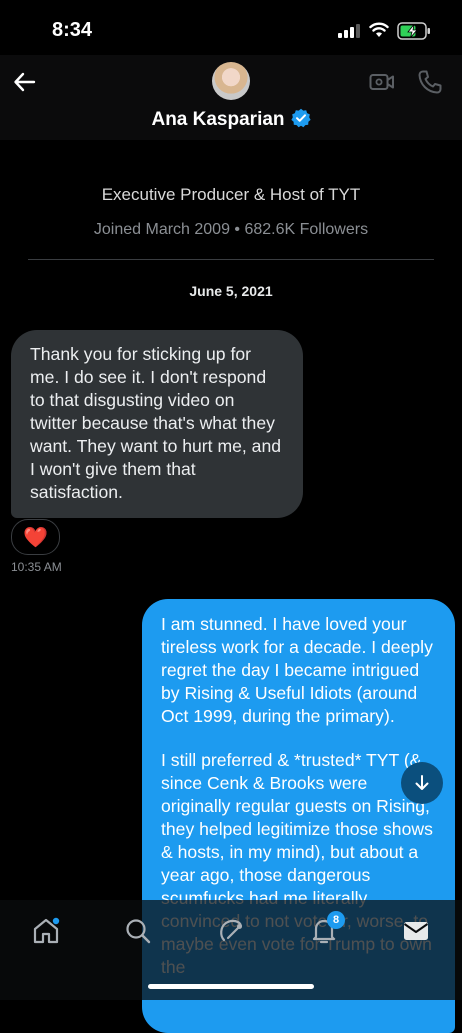 The height and width of the screenshot is (1033, 462). Describe the element at coordinates (36, 567) in the screenshot. I see `message-timestamp: 10:35 AM` at that location.